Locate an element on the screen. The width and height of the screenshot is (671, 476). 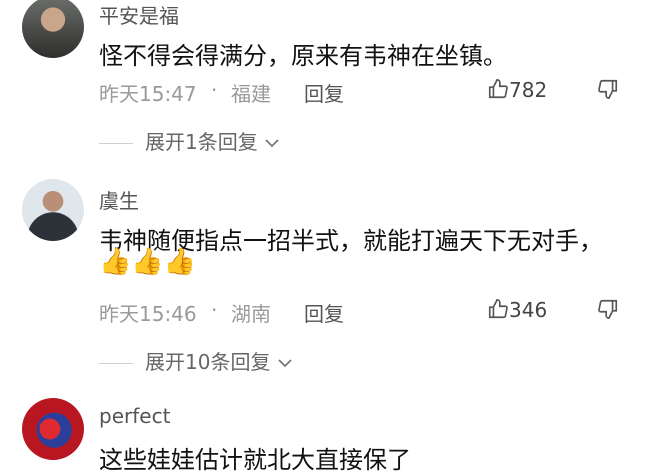
timestamp: 昨天15:47 is located at coordinates (148, 94).